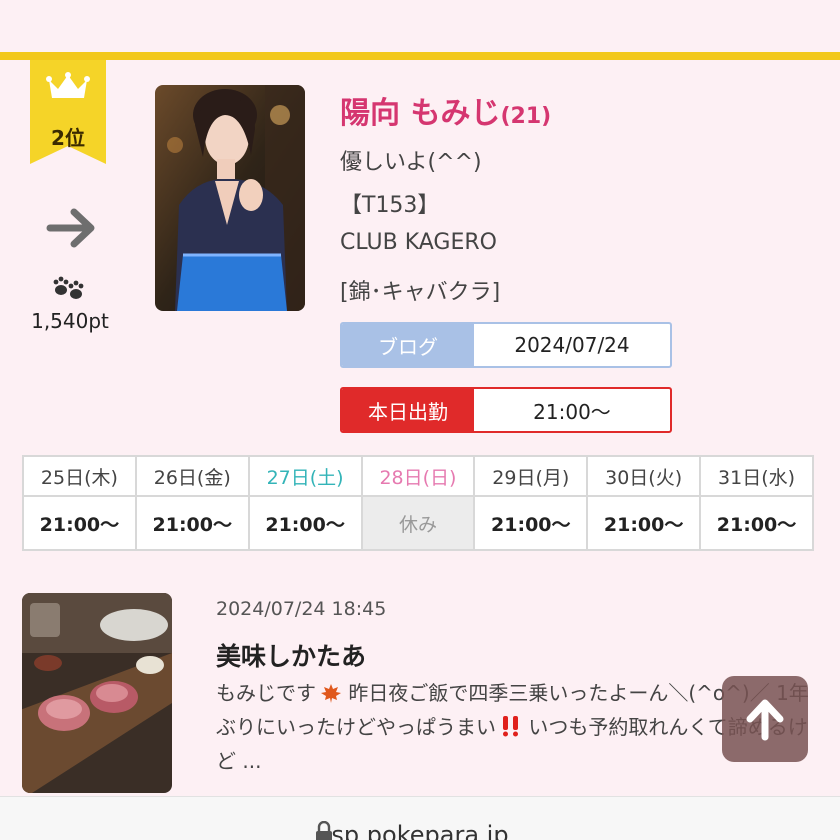 The width and height of the screenshot is (840, 840). Describe the element at coordinates (266, 693) in the screenshot. I see `blog-excerpt-part: もみじです` at that location.